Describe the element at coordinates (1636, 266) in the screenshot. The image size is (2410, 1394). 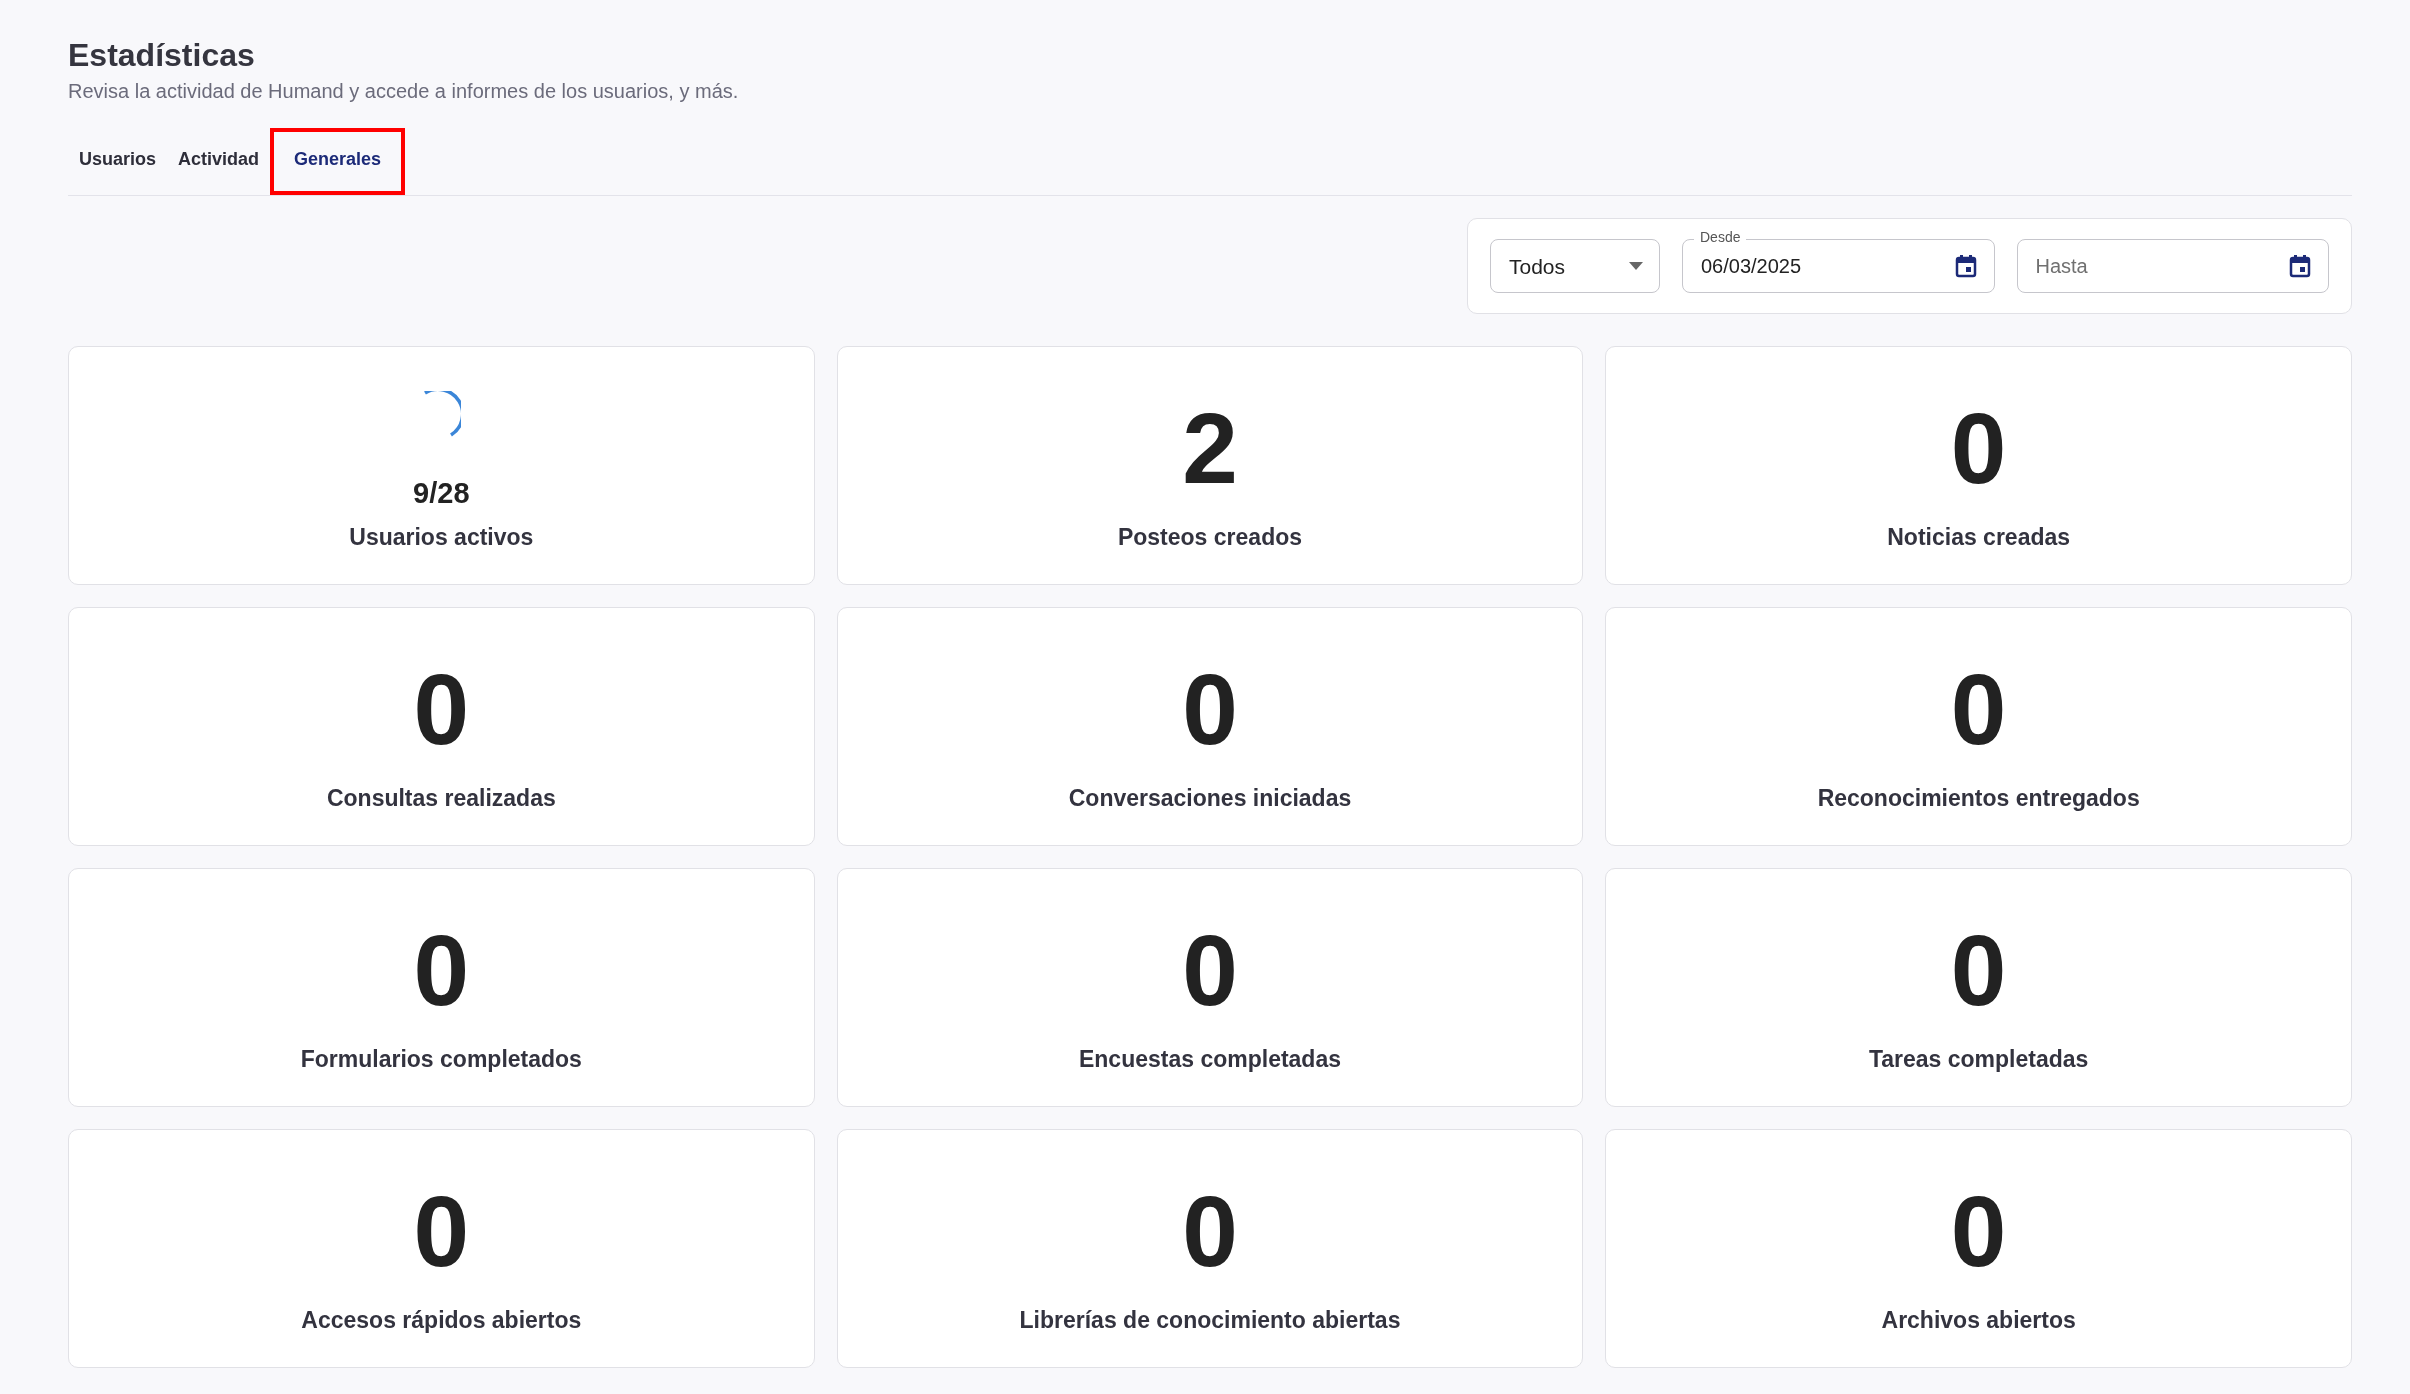
I see `caret-icon` at that location.